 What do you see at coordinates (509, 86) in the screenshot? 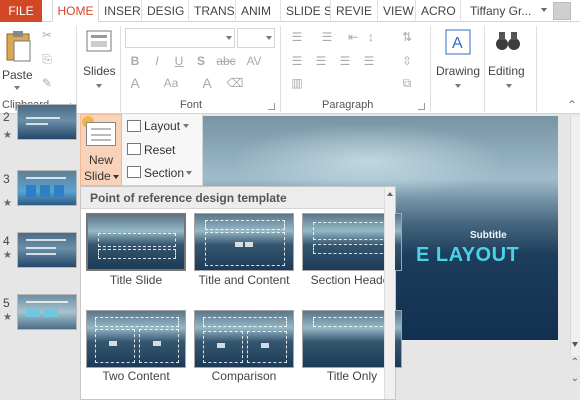
I see `editing-caret-icon` at bounding box center [509, 86].